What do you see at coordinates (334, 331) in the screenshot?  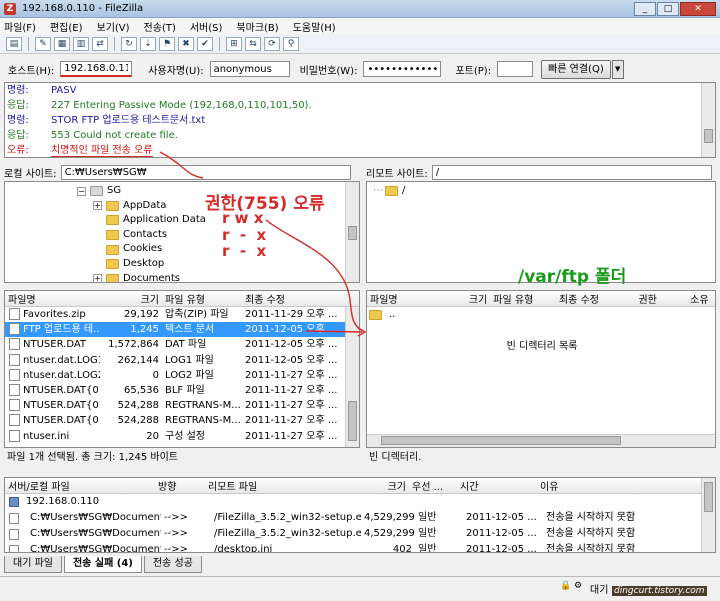 I see `arrow-file-to-remote` at bounding box center [334, 331].